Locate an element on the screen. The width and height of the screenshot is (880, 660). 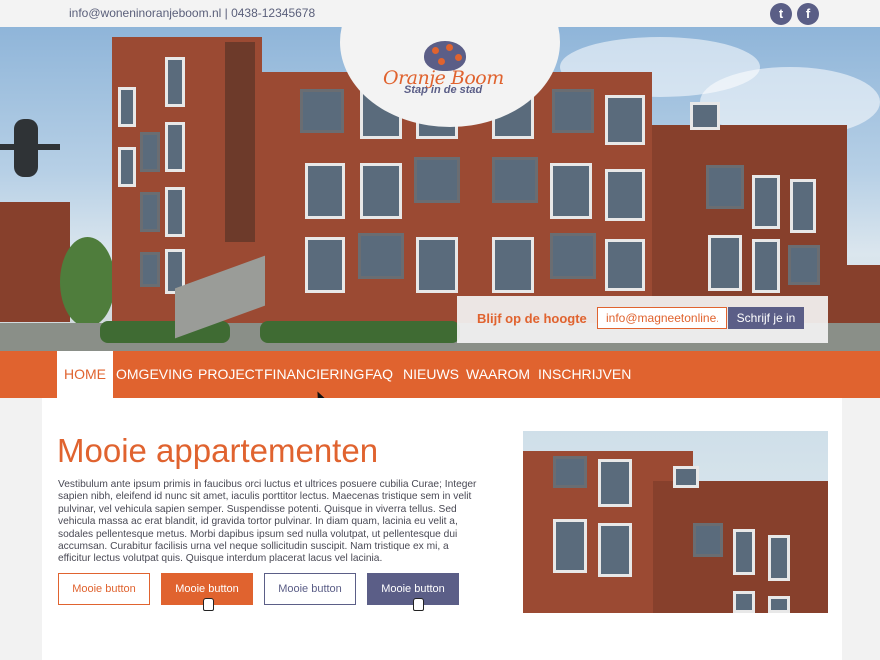
balconies is located at coordinates (240, 142).